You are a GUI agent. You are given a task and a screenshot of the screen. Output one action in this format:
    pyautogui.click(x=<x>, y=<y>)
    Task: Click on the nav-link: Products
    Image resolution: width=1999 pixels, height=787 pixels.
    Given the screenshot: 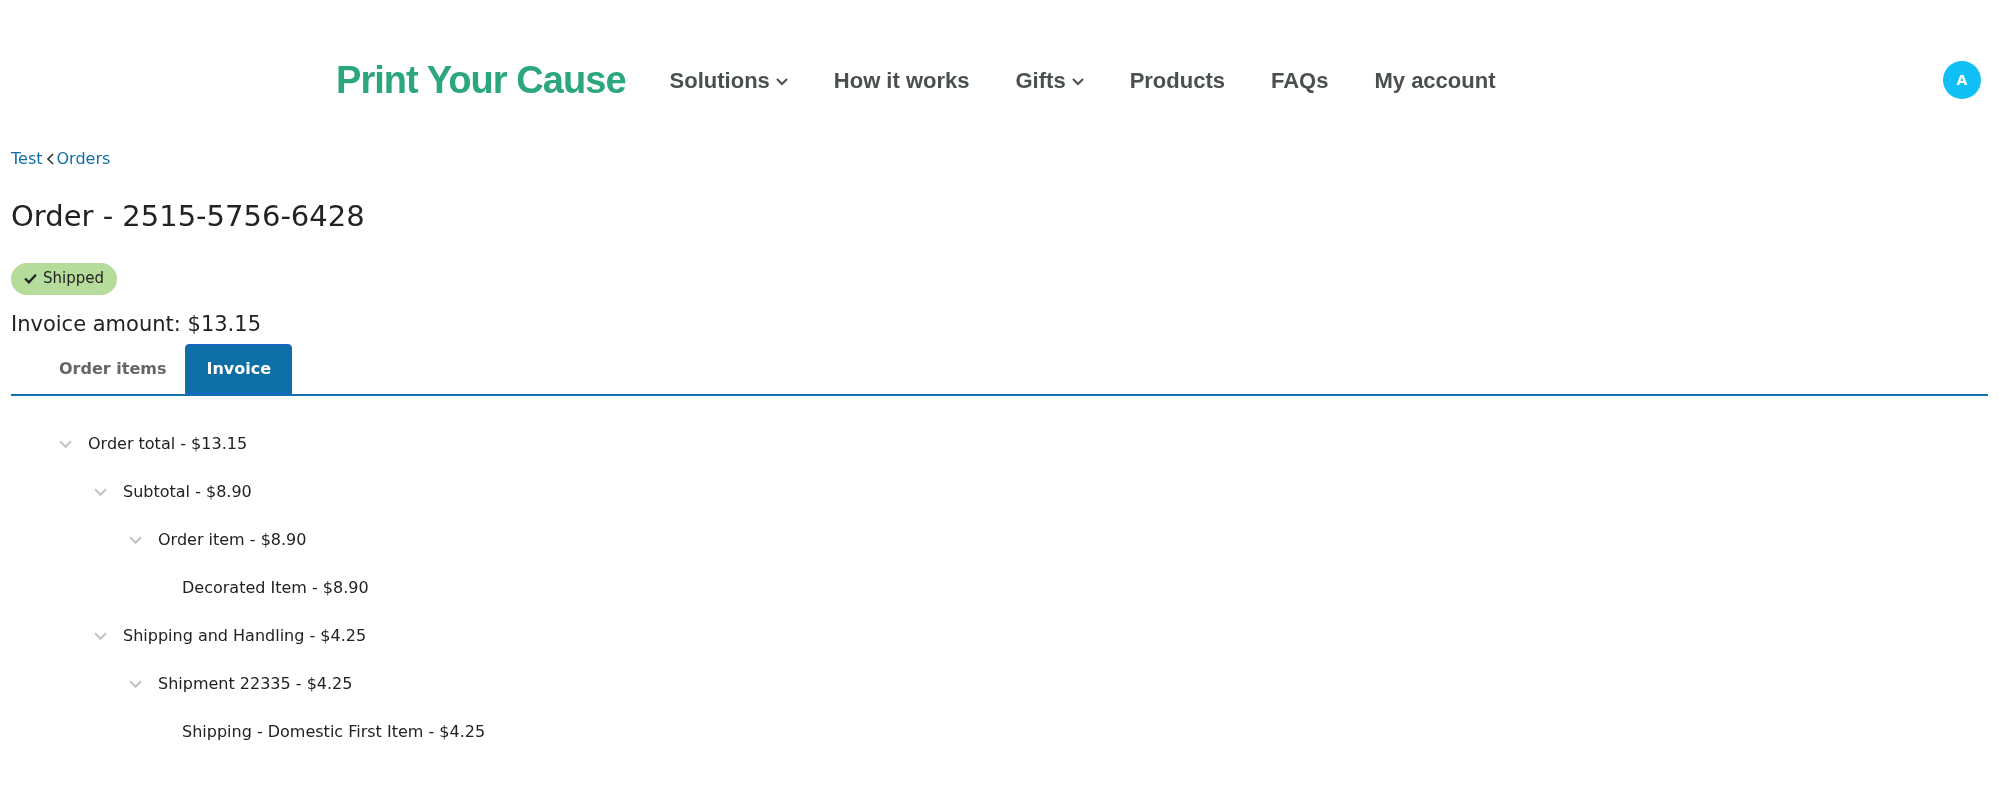 What is the action you would take?
    pyautogui.click(x=1177, y=80)
    